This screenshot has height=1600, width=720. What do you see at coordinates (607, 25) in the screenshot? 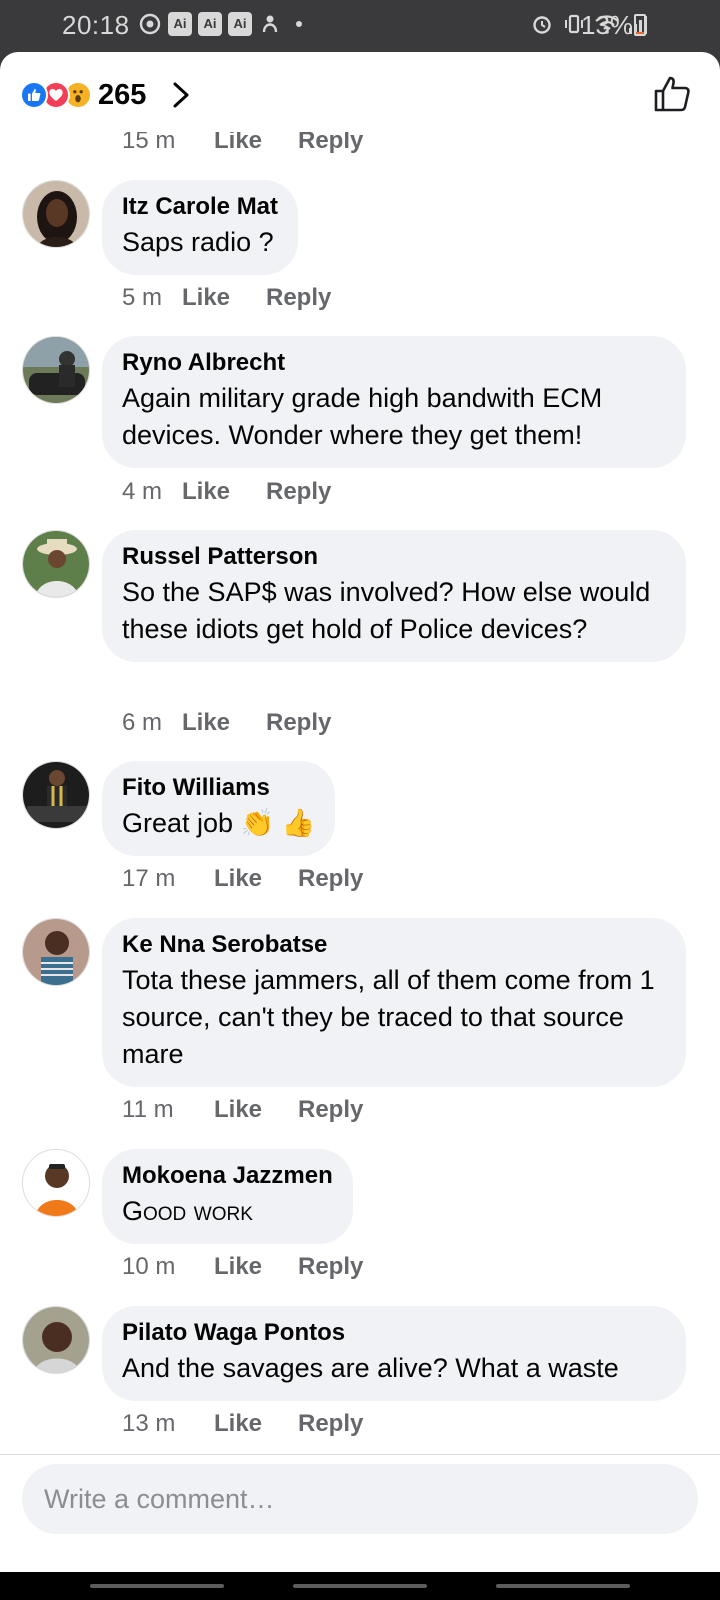
I see `battery-percent: 13%` at bounding box center [607, 25].